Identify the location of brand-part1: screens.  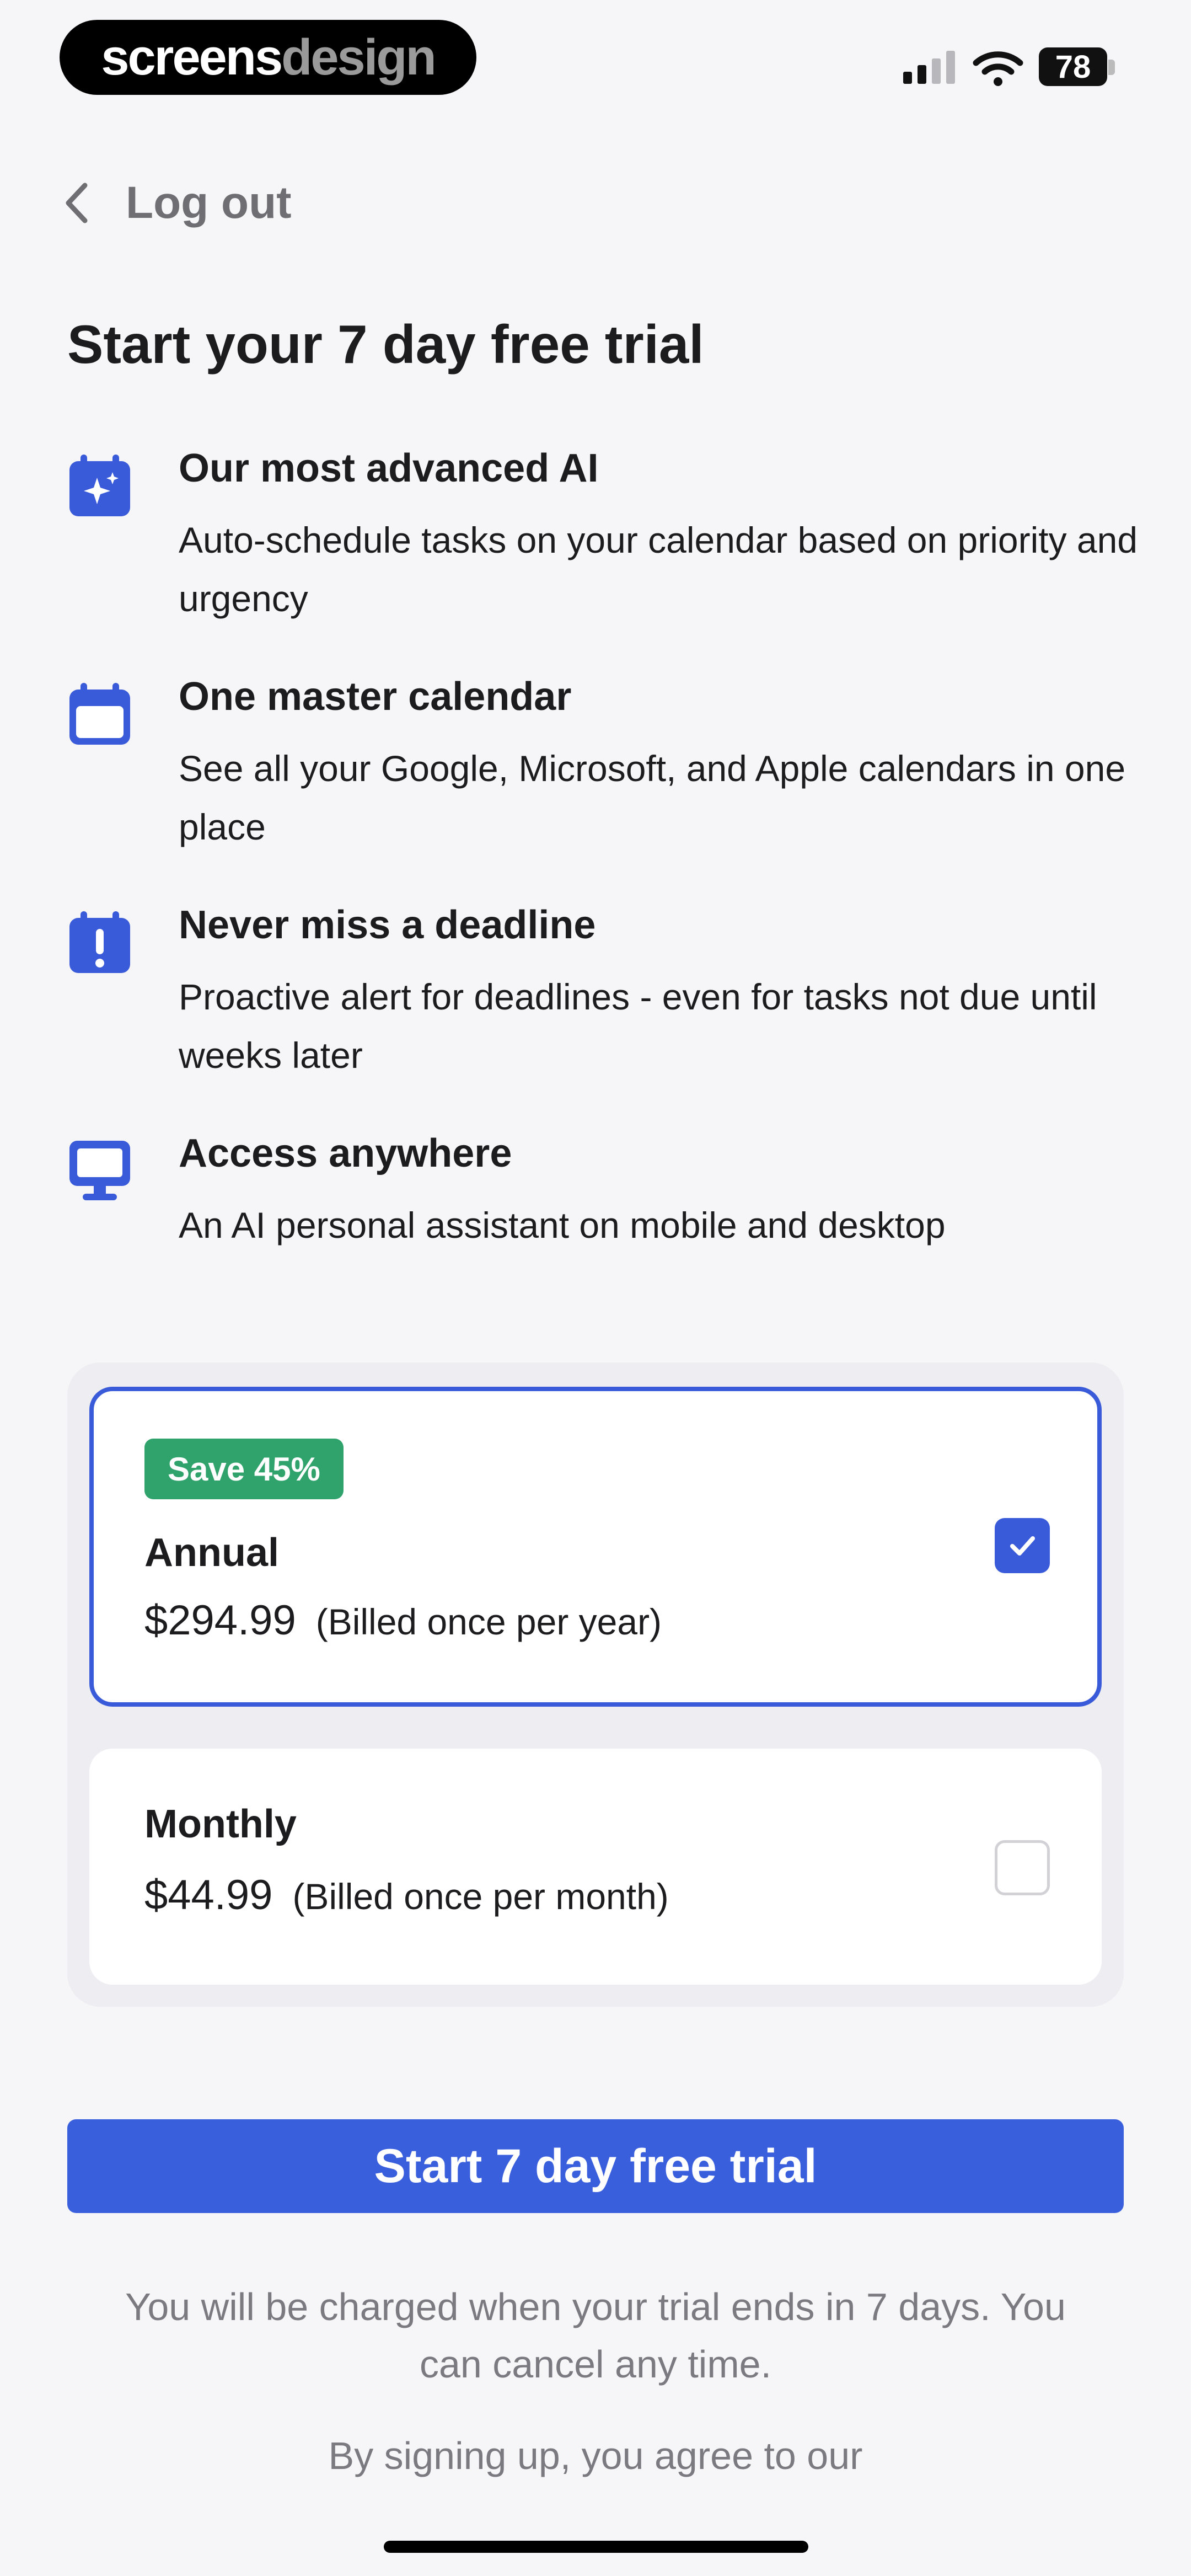
(192, 57).